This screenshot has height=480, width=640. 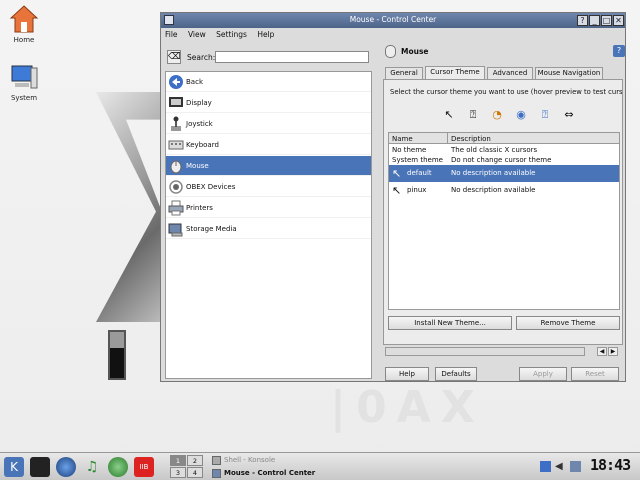 What do you see at coordinates (176, 187) in the screenshot?
I see `obex-icon` at bounding box center [176, 187].